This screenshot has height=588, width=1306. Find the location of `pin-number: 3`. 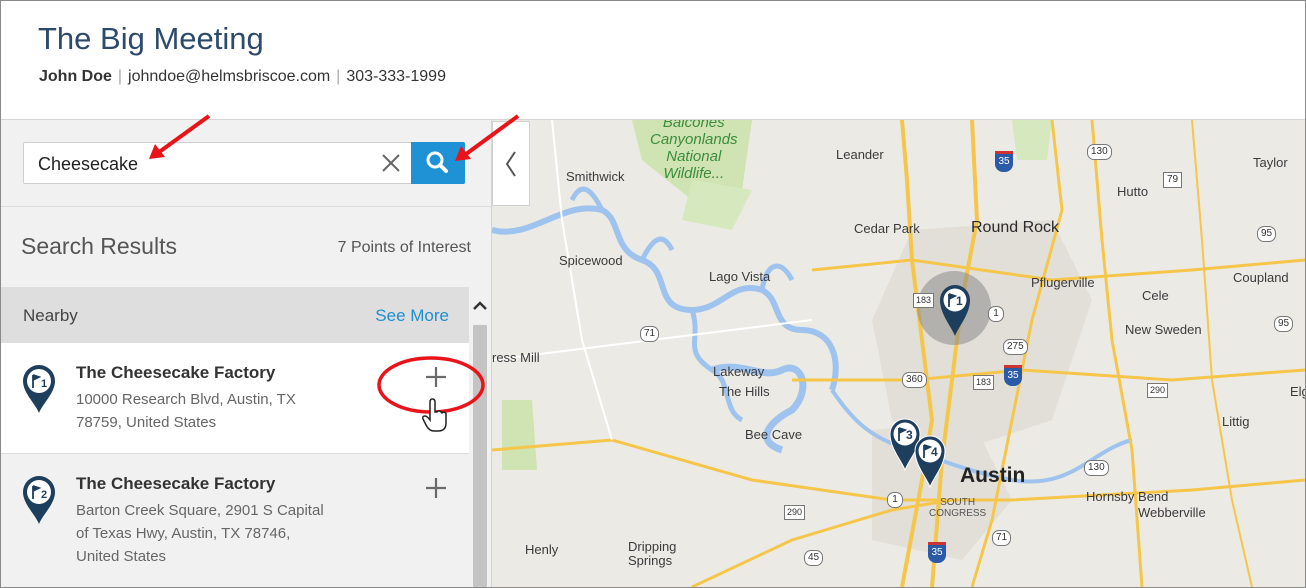

pin-number: 3 is located at coordinates (909, 435).